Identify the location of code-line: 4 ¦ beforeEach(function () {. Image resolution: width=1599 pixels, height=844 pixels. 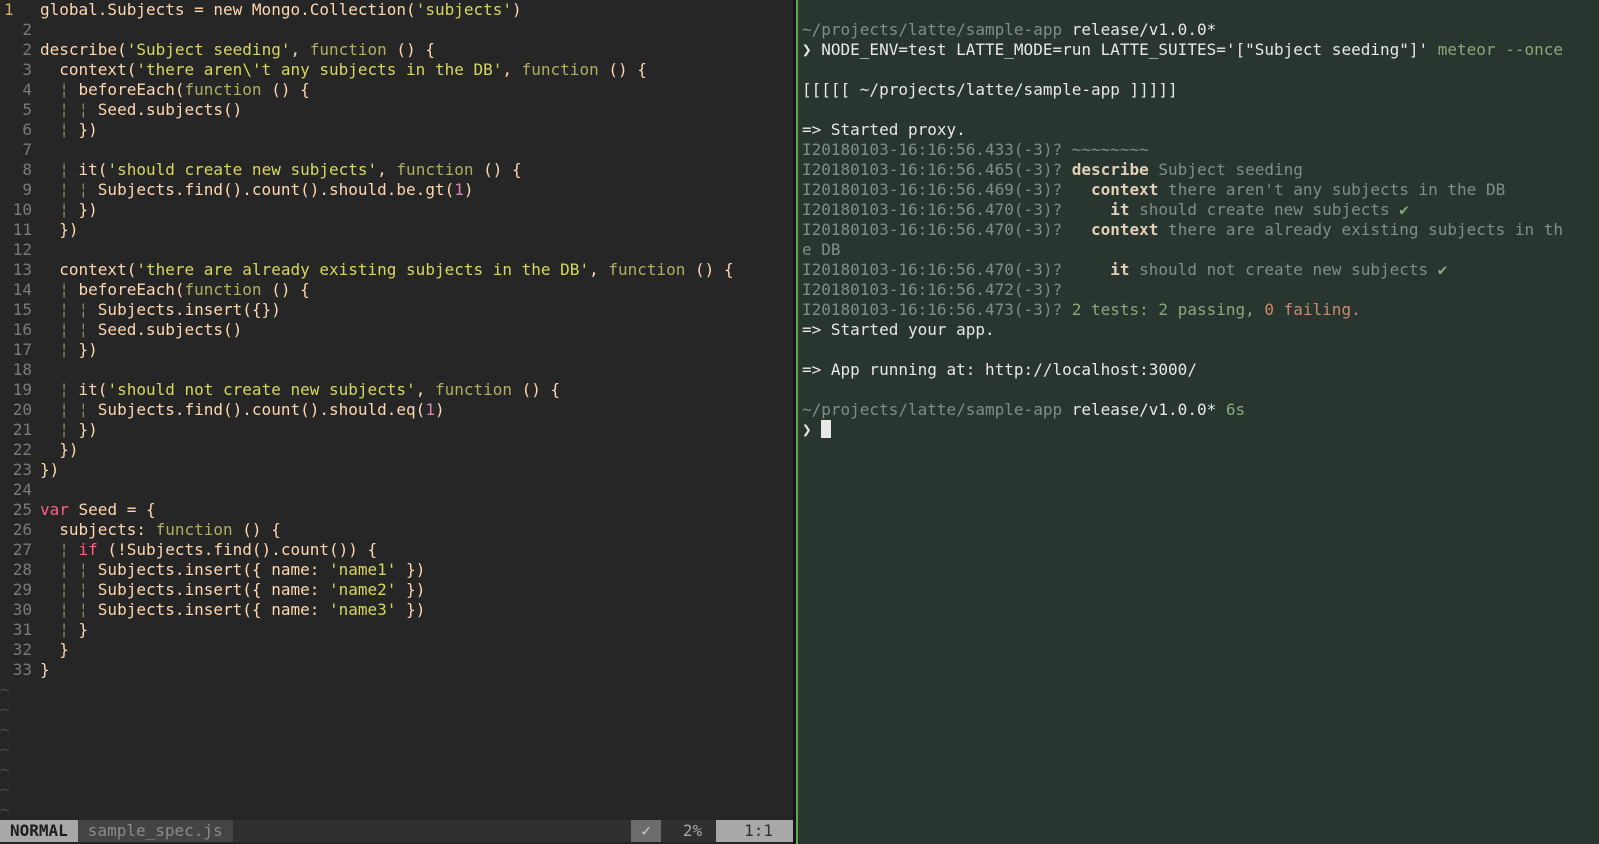
(396, 90).